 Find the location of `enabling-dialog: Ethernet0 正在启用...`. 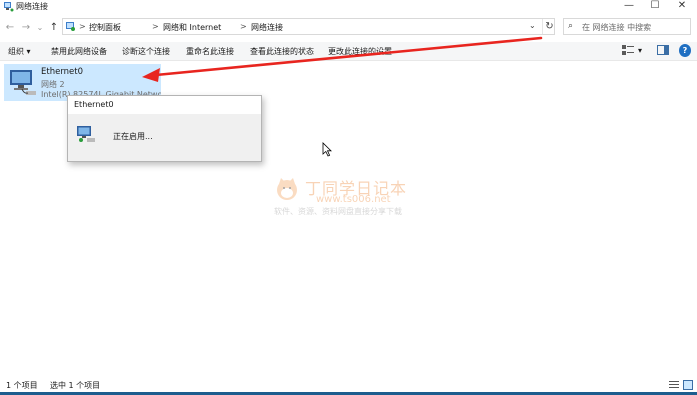

enabling-dialog: Ethernet0 正在启用... is located at coordinates (164, 128).